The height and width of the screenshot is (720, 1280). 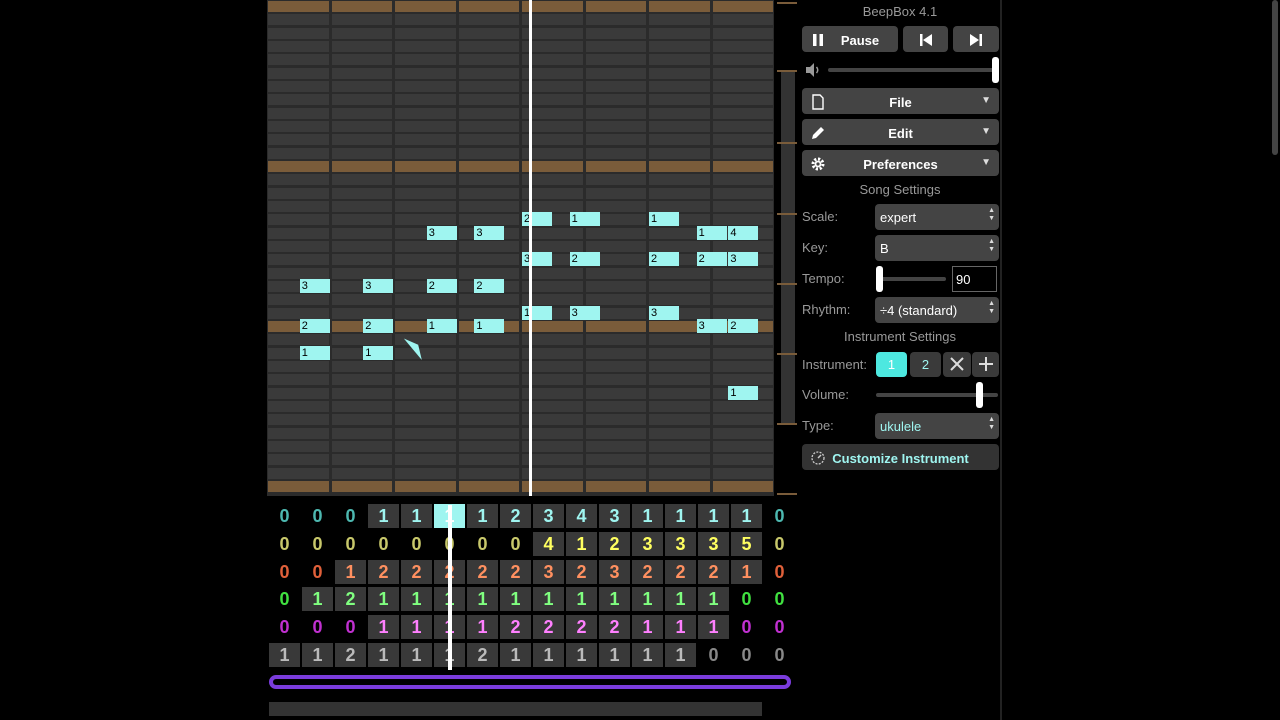 What do you see at coordinates (743, 259) in the screenshot?
I see `note: 3` at bounding box center [743, 259].